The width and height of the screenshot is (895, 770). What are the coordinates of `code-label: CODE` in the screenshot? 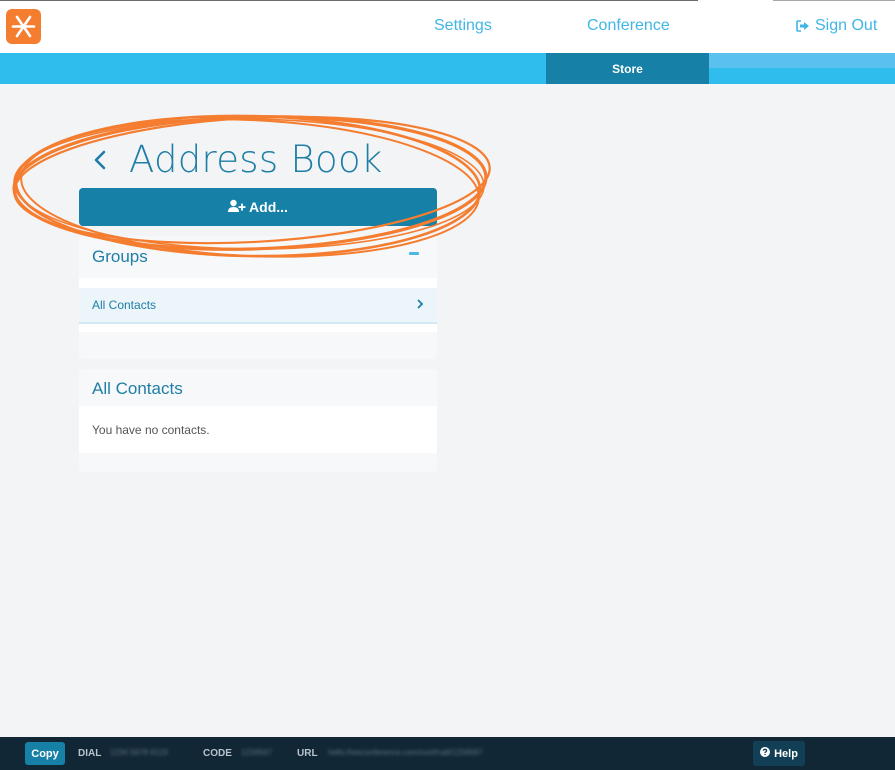 It's located at (217, 753).